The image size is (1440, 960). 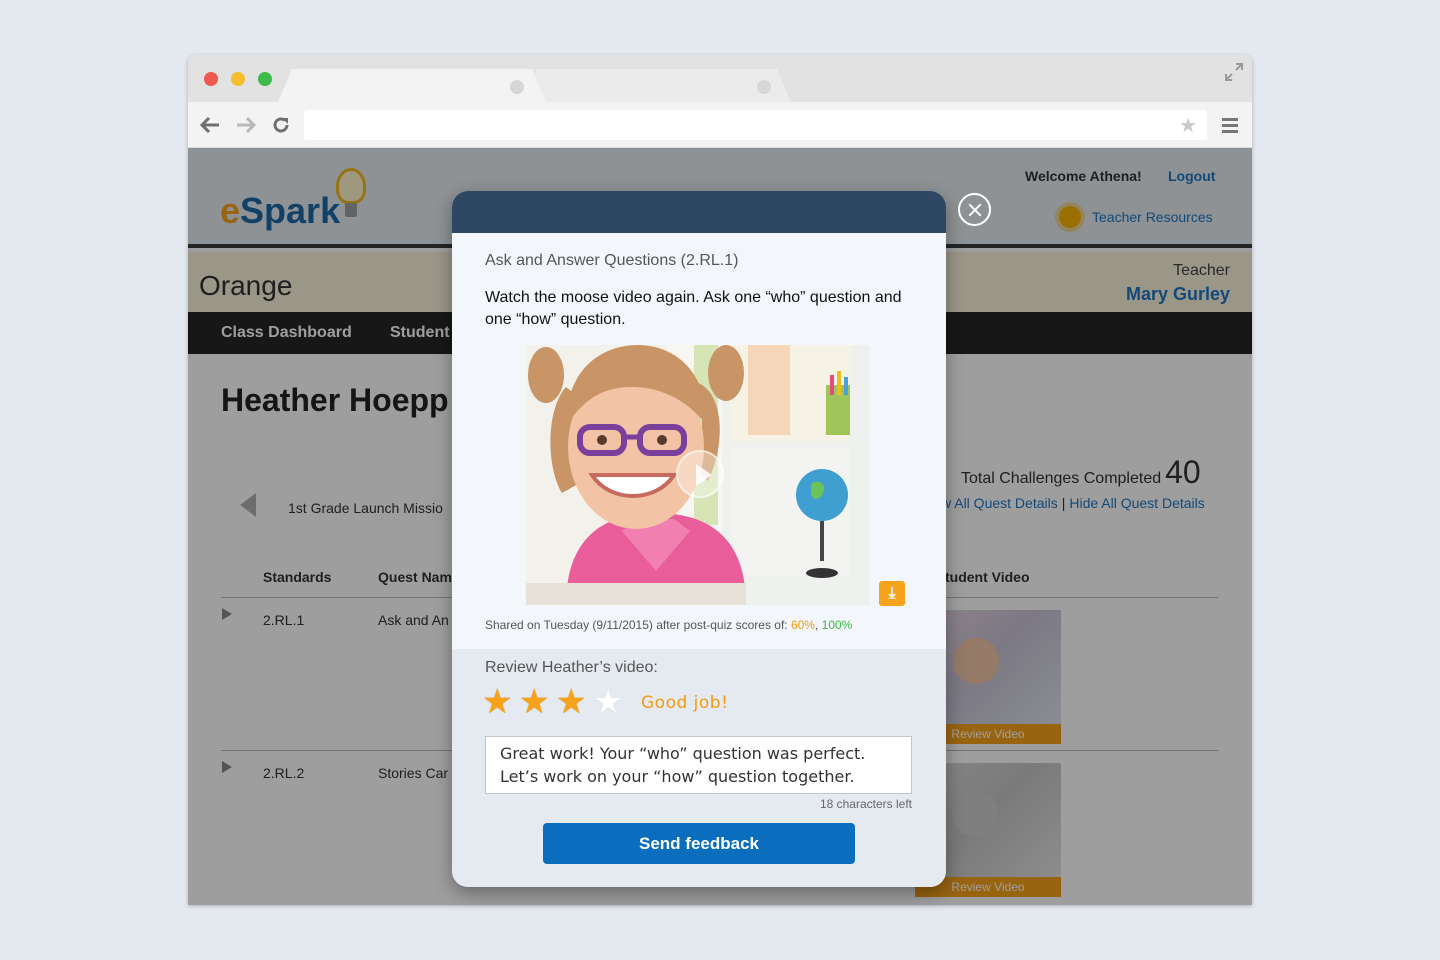 What do you see at coordinates (536, 702) in the screenshot?
I see `star-2-icon: ★` at bounding box center [536, 702].